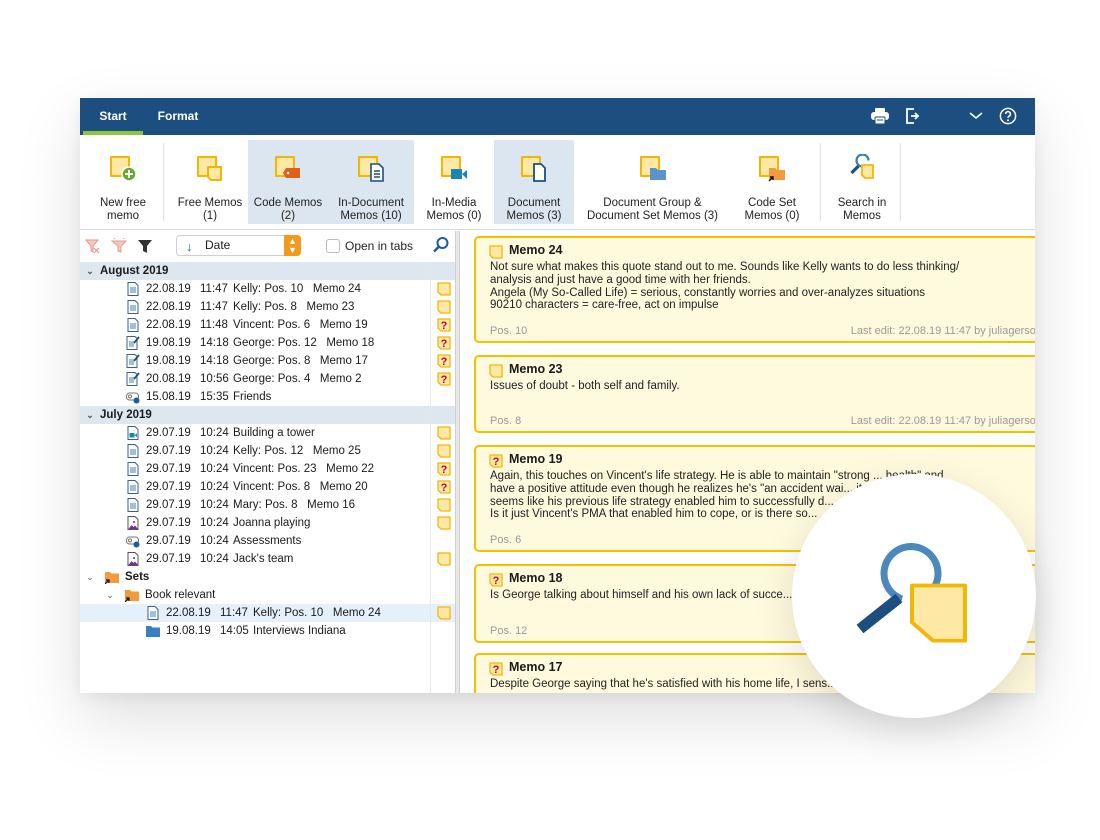 The width and height of the screenshot is (1100, 840). I want to click on tree-item: 15.08.19 15:35 Friends, so click(267, 397).